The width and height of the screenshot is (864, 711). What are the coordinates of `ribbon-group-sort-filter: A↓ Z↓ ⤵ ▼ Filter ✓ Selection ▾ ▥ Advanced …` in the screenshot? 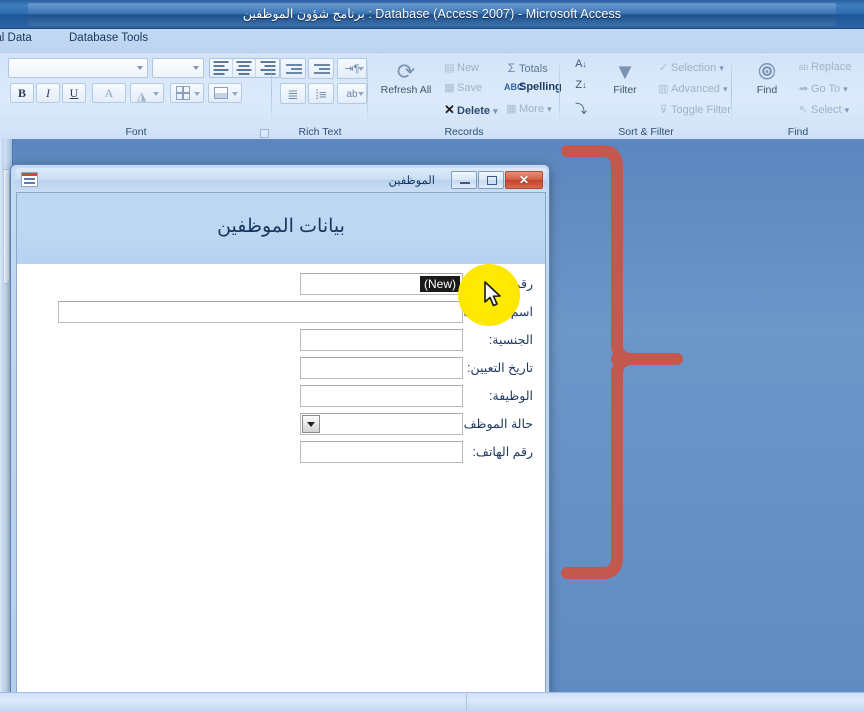 It's located at (646, 96).